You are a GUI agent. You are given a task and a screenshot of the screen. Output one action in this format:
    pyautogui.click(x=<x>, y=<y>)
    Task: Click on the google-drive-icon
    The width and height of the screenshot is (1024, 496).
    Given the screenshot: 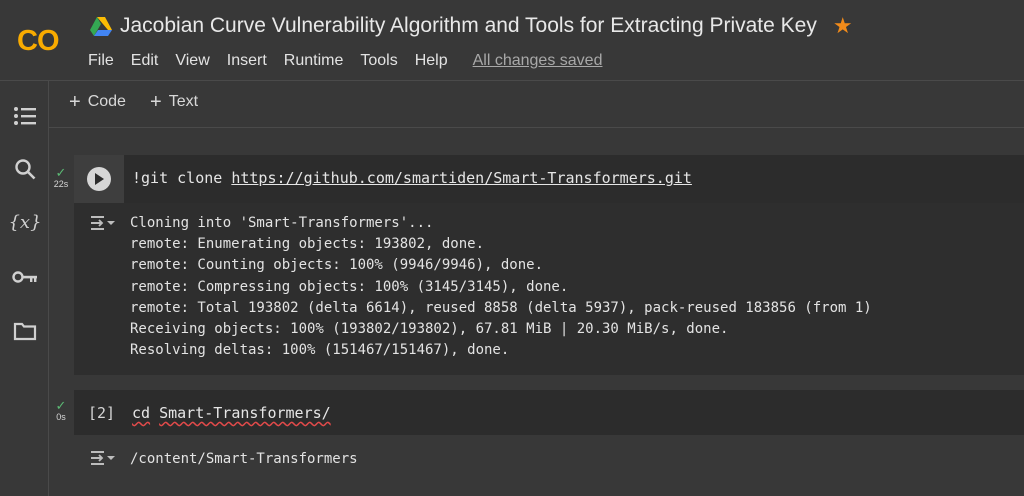 What is the action you would take?
    pyautogui.click(x=101, y=26)
    